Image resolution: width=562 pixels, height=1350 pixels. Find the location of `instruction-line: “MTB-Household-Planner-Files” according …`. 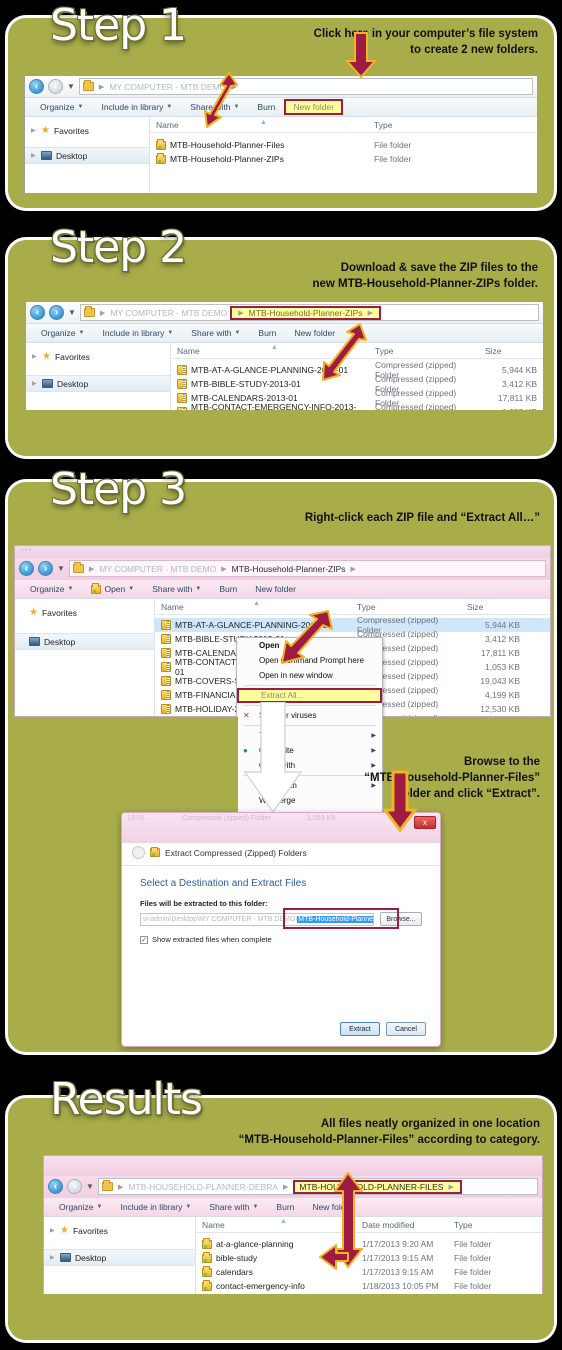

instruction-line: “MTB-Household-Planner-Files” according … is located at coordinates (389, 1140).